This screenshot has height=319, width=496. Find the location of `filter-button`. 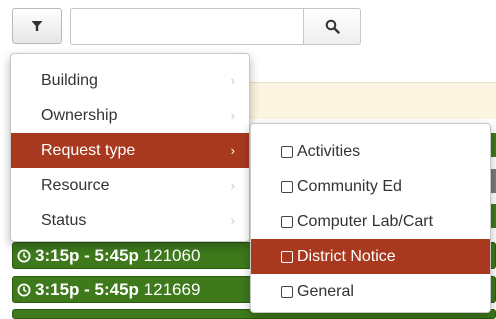

filter-button is located at coordinates (37, 26).